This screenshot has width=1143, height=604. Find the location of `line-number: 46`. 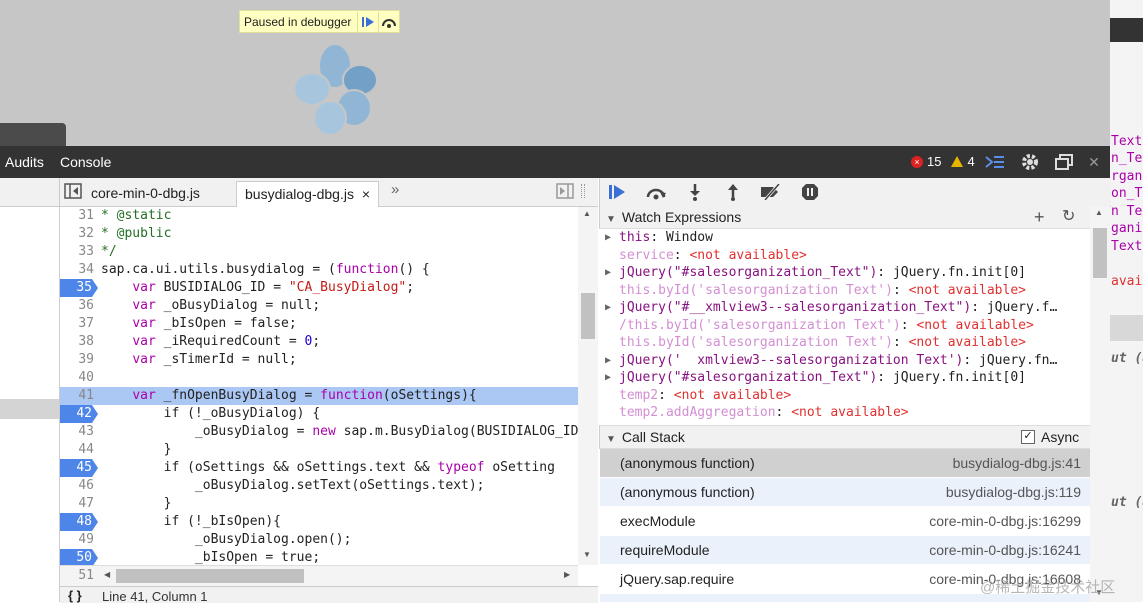

line-number: 46 is located at coordinates (77, 486).